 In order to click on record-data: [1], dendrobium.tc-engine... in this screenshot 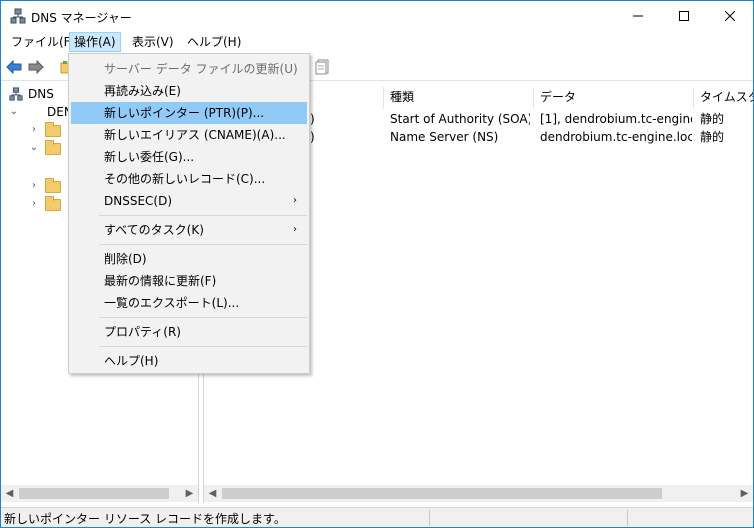, I will do `click(616, 119)`.